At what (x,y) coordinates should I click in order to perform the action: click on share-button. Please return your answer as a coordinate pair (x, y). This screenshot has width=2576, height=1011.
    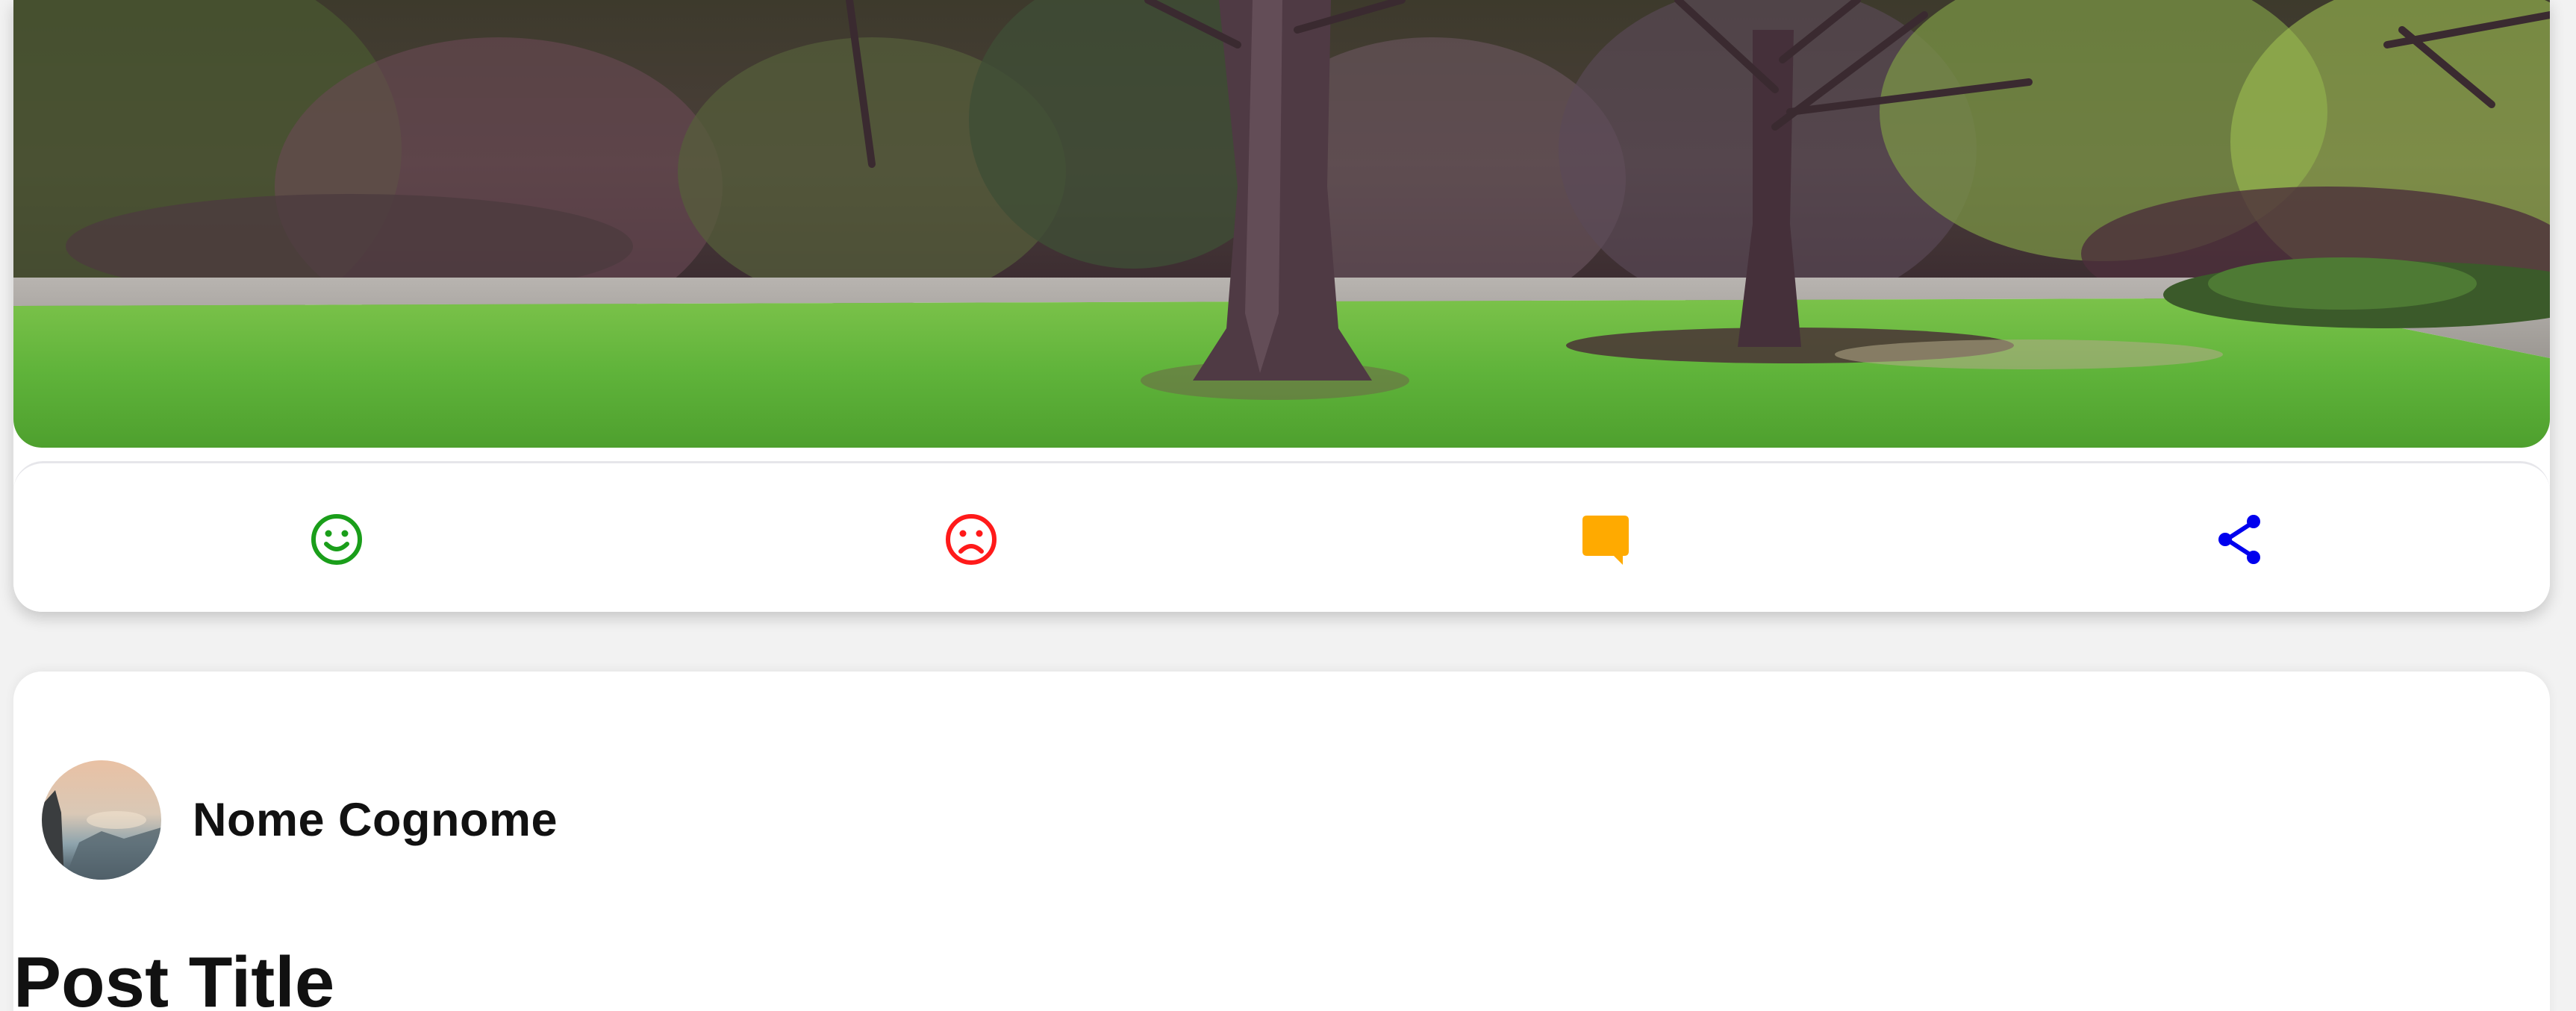
    Looking at the image, I should click on (2240, 539).